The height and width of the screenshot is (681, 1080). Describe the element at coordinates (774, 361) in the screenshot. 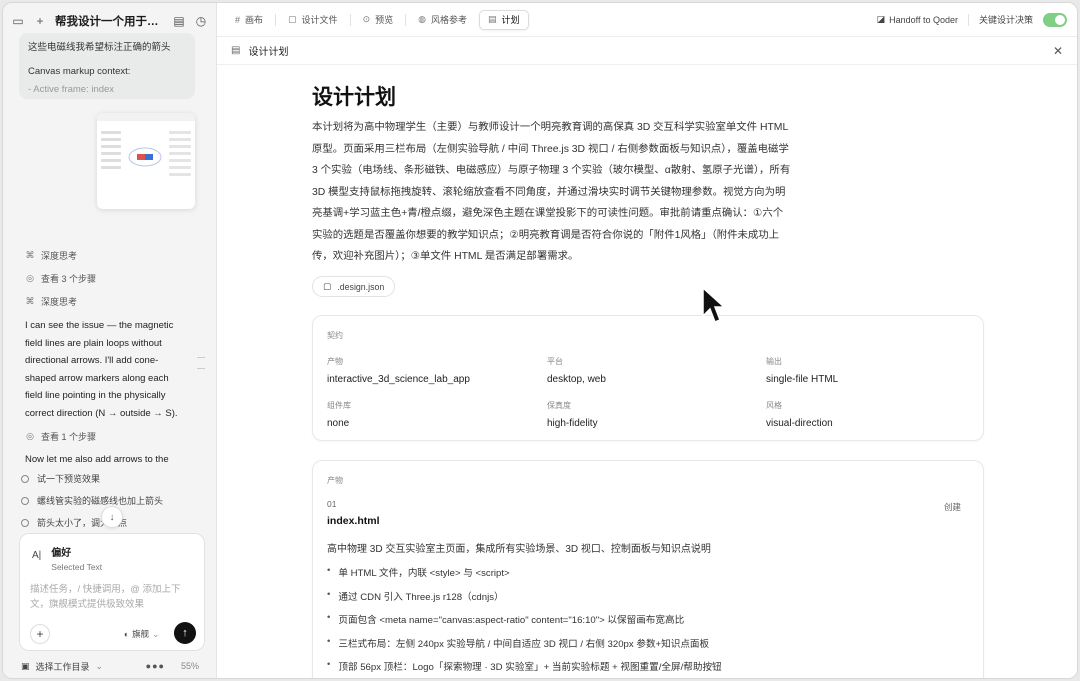

I see `field-key: 输出` at that location.